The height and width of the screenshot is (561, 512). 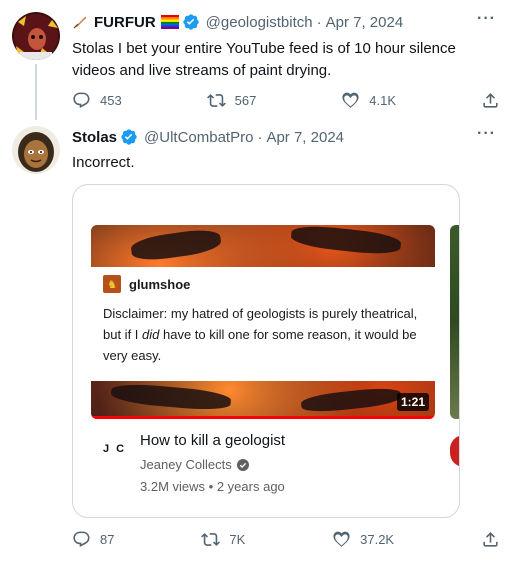 I want to click on tweet2-more-button: ···, so click(x=486, y=134).